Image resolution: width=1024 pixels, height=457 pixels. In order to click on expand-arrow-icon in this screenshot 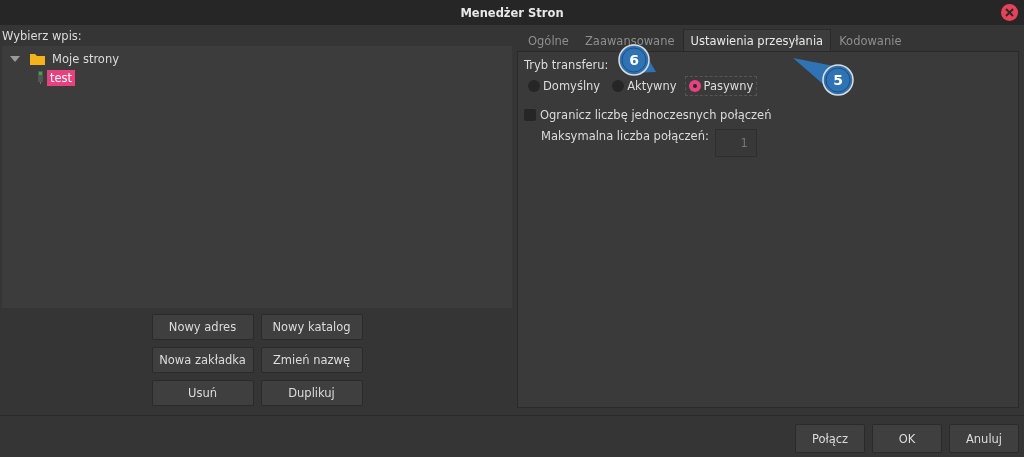, I will do `click(15, 58)`.